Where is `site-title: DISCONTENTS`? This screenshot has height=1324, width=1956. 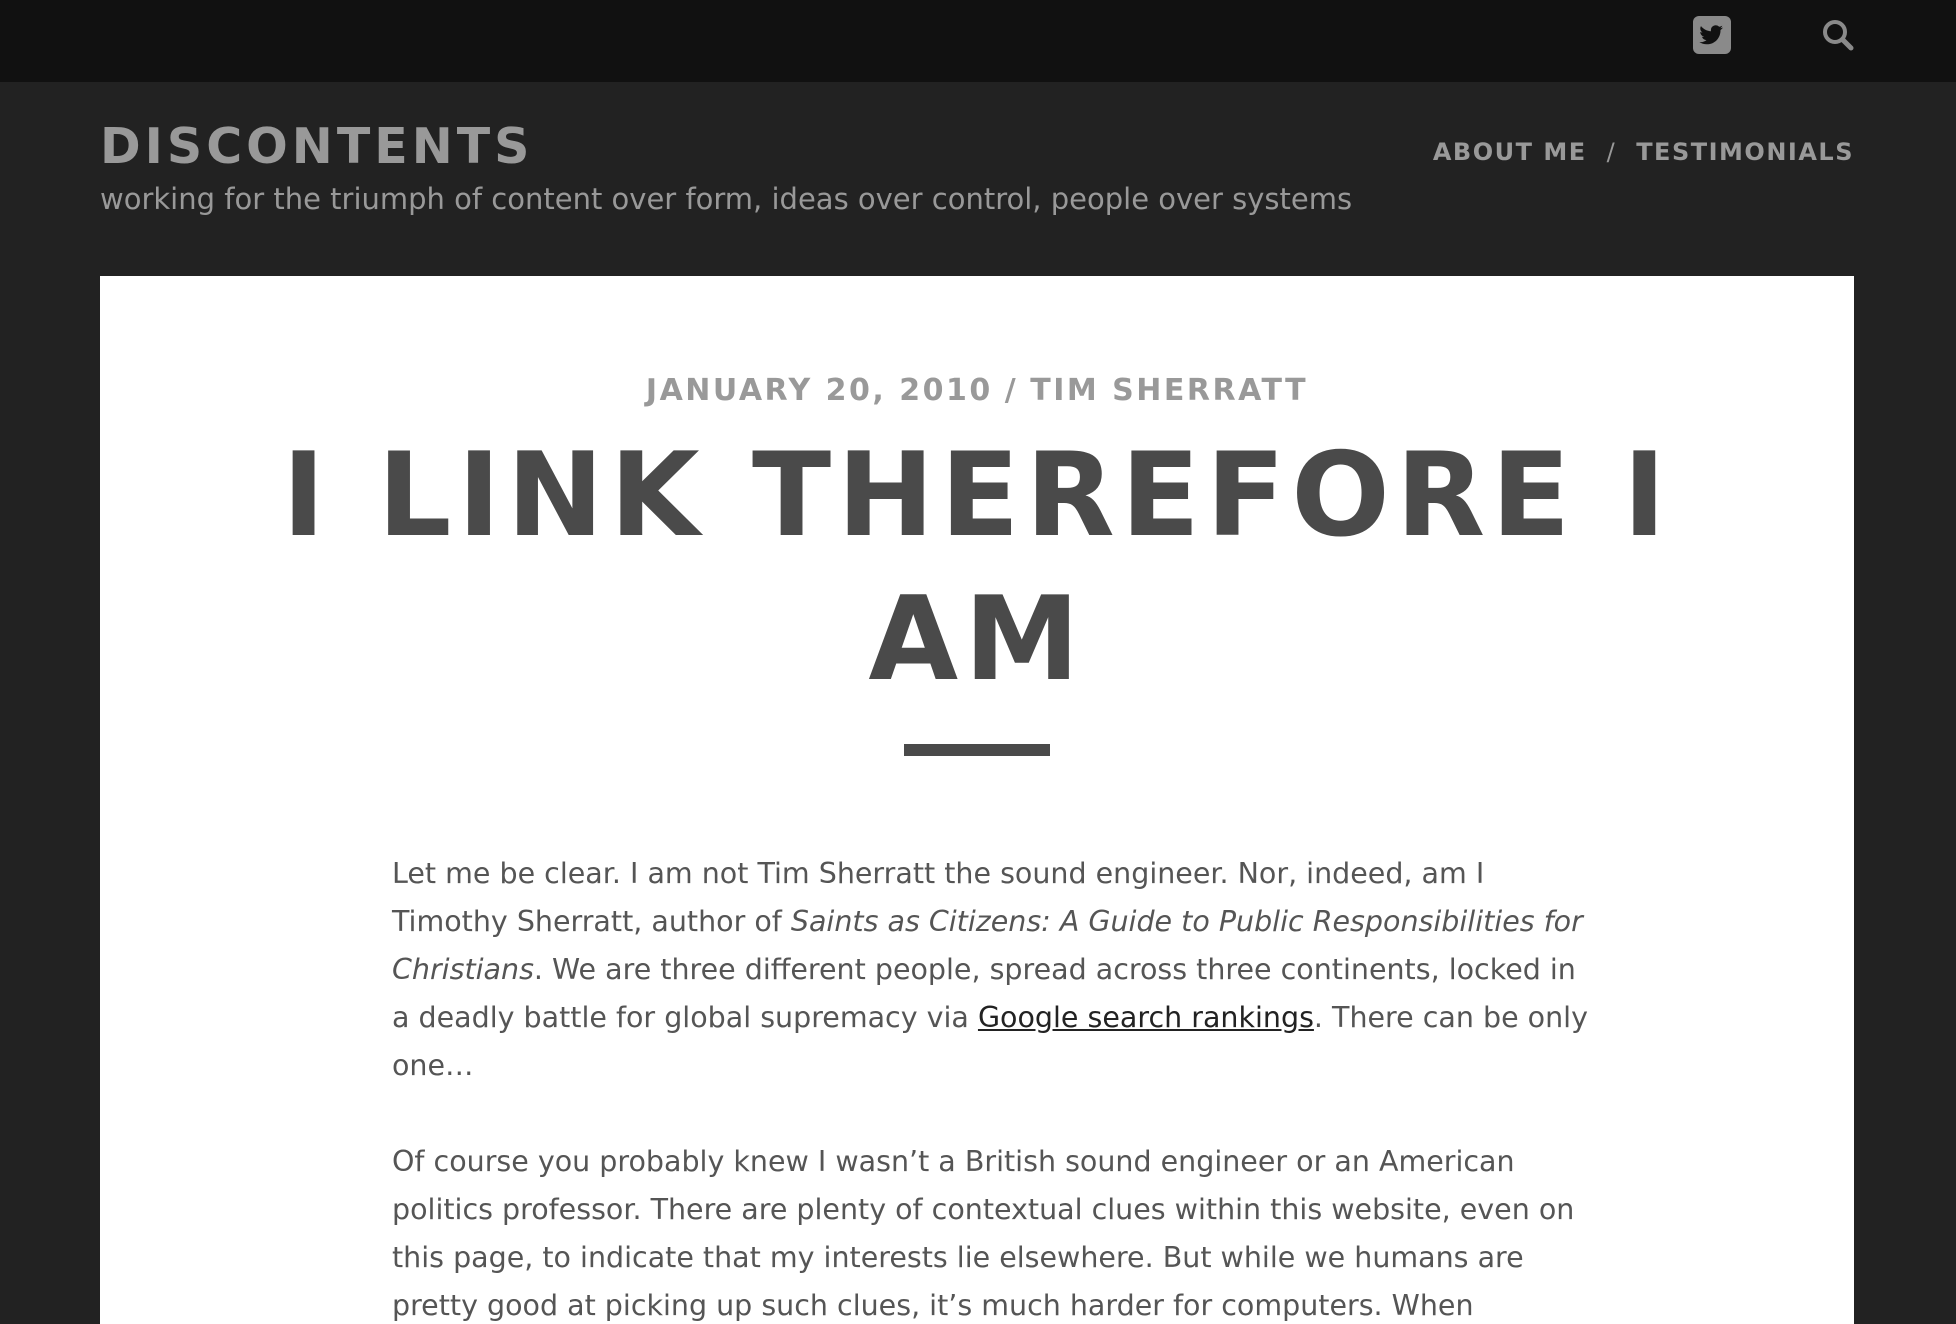
site-title: DISCONTENTS is located at coordinates (316, 146).